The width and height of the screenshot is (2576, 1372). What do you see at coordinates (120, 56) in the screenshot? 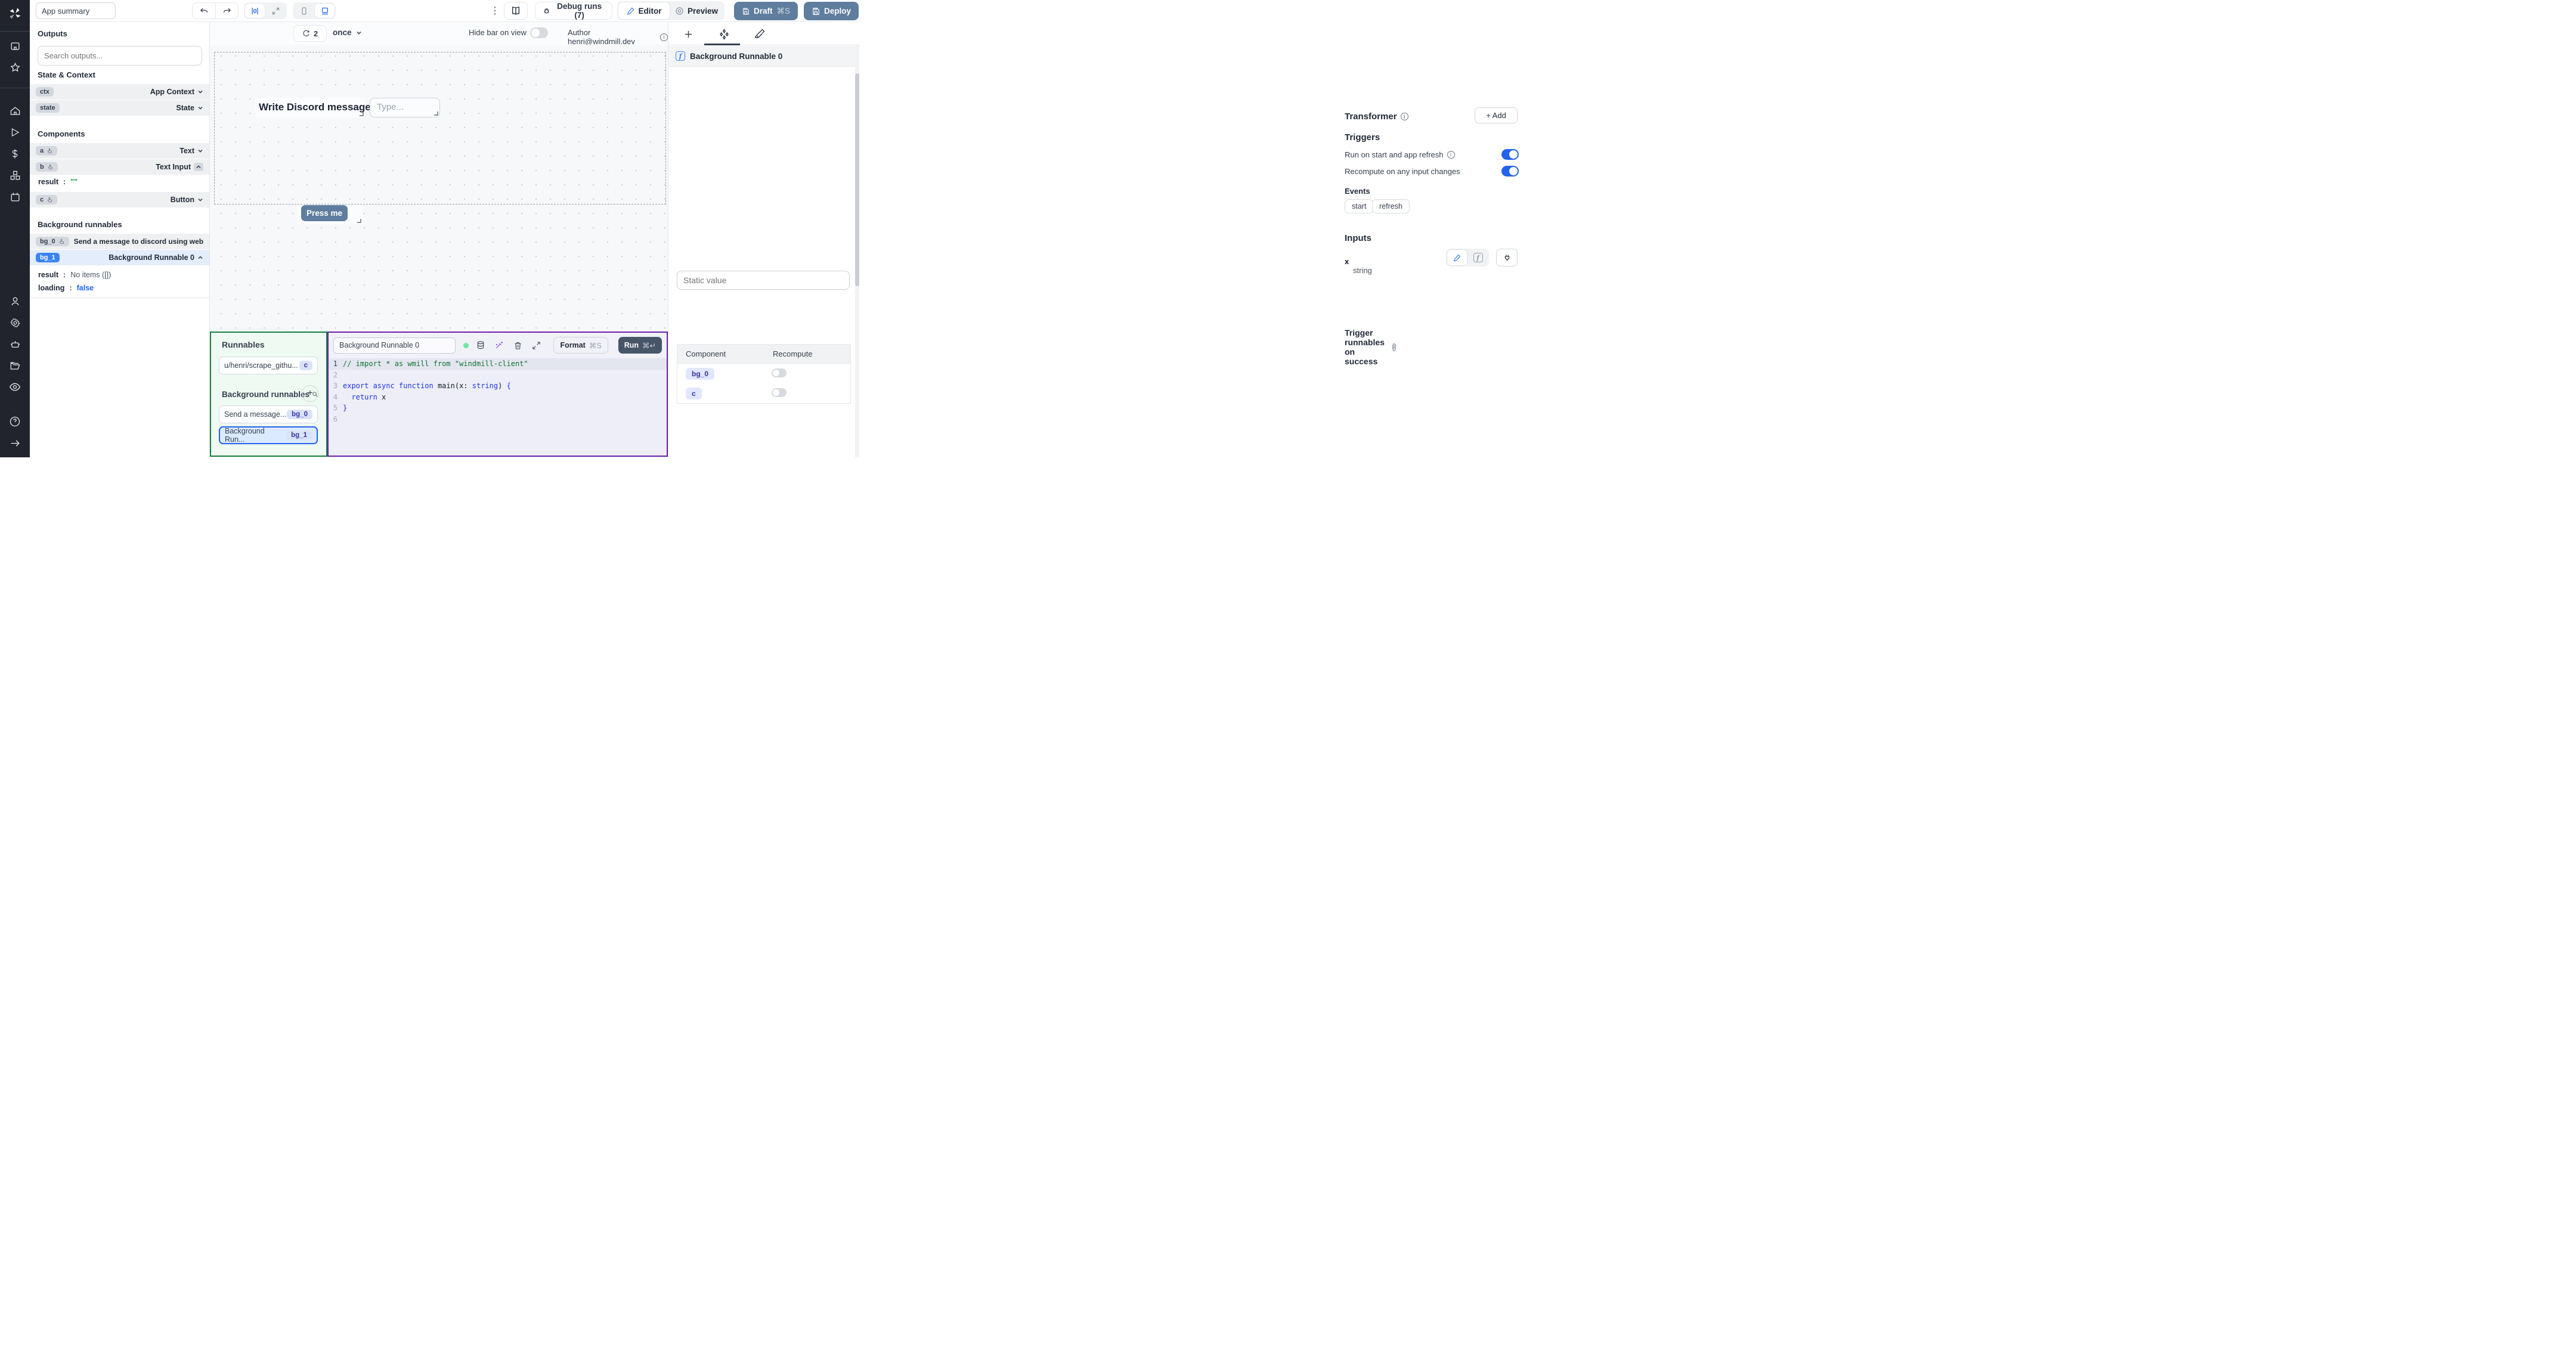
I see `search-outputs-input` at bounding box center [120, 56].